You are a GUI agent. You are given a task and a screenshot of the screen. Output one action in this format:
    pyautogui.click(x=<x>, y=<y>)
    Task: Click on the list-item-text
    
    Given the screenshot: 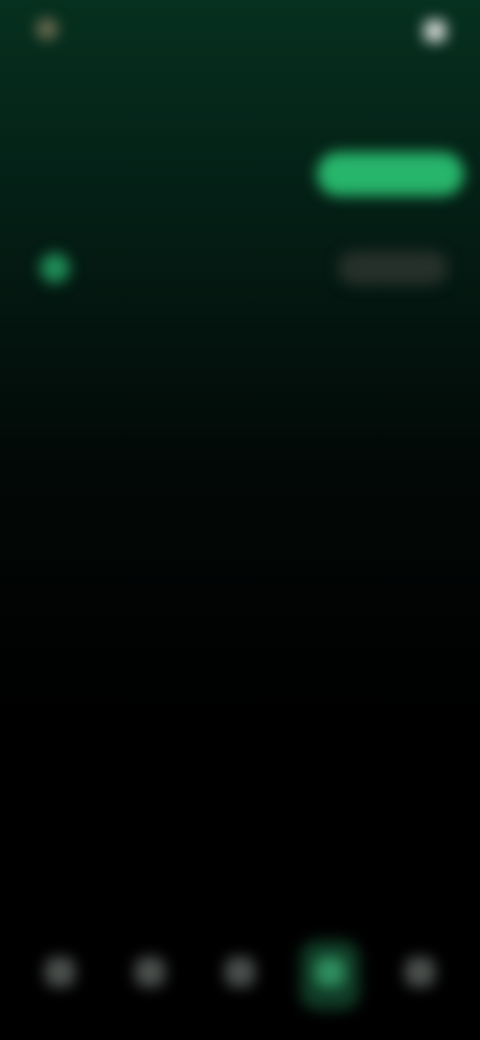 What is the action you would take?
    pyautogui.click(x=216, y=268)
    